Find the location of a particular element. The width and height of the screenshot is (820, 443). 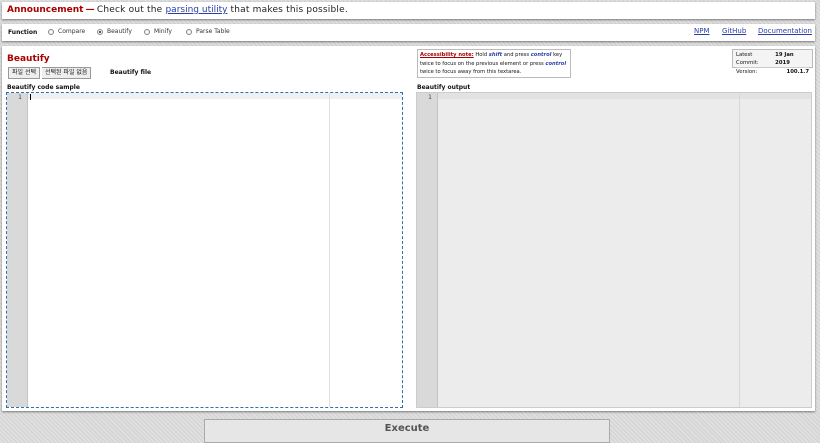

radio-beautify: Beautify is located at coordinates (114, 31).